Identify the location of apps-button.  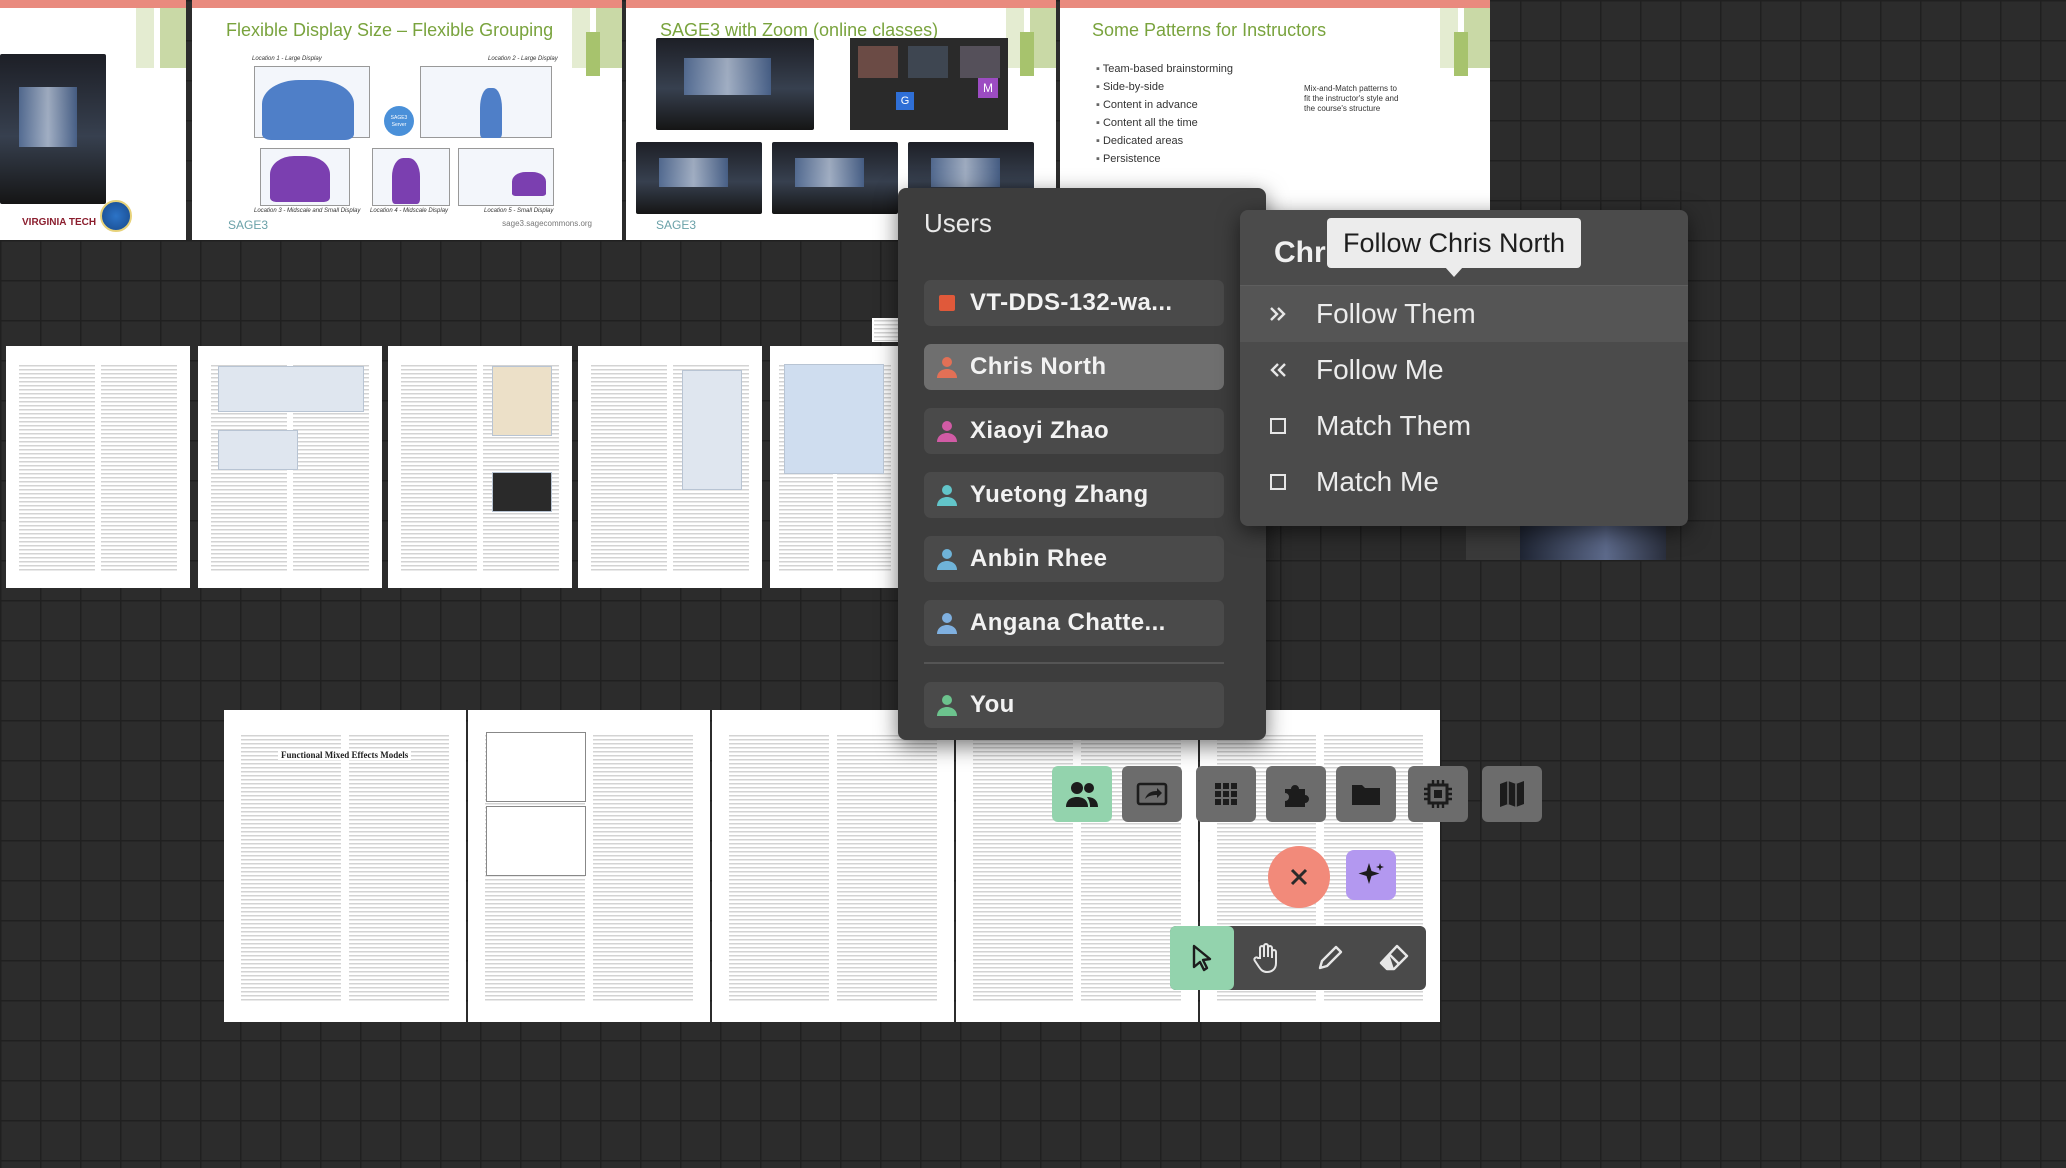
(1226, 794).